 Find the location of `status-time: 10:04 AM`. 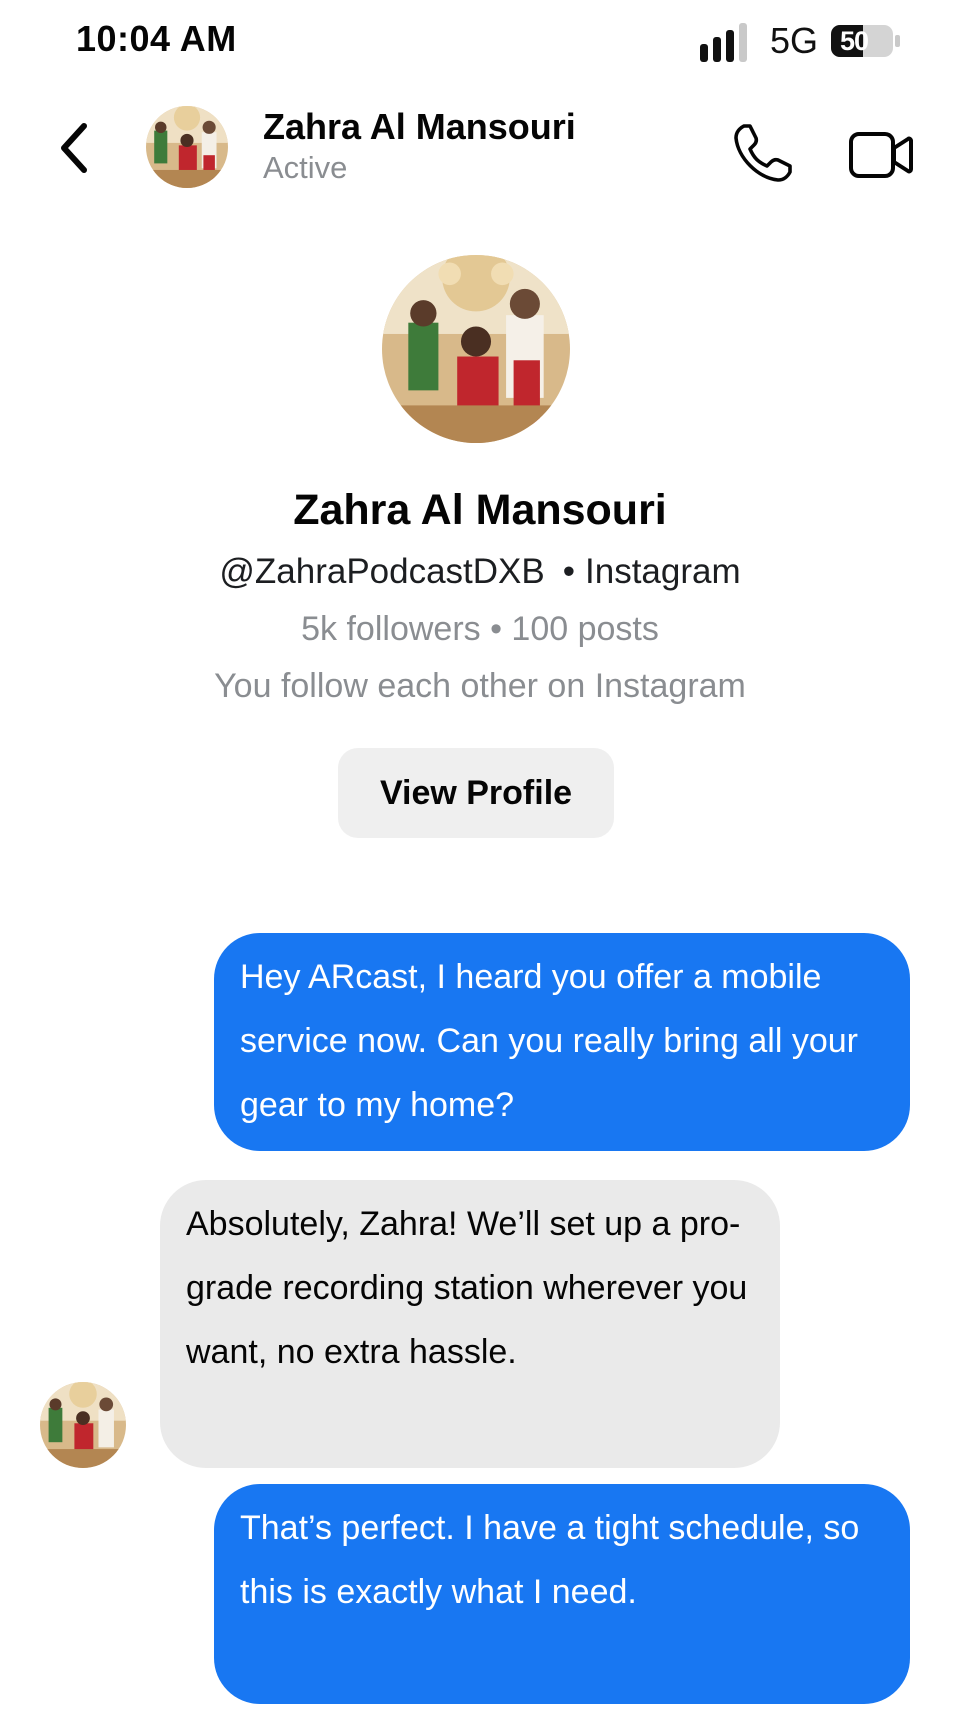

status-time: 10:04 AM is located at coordinates (156, 38).